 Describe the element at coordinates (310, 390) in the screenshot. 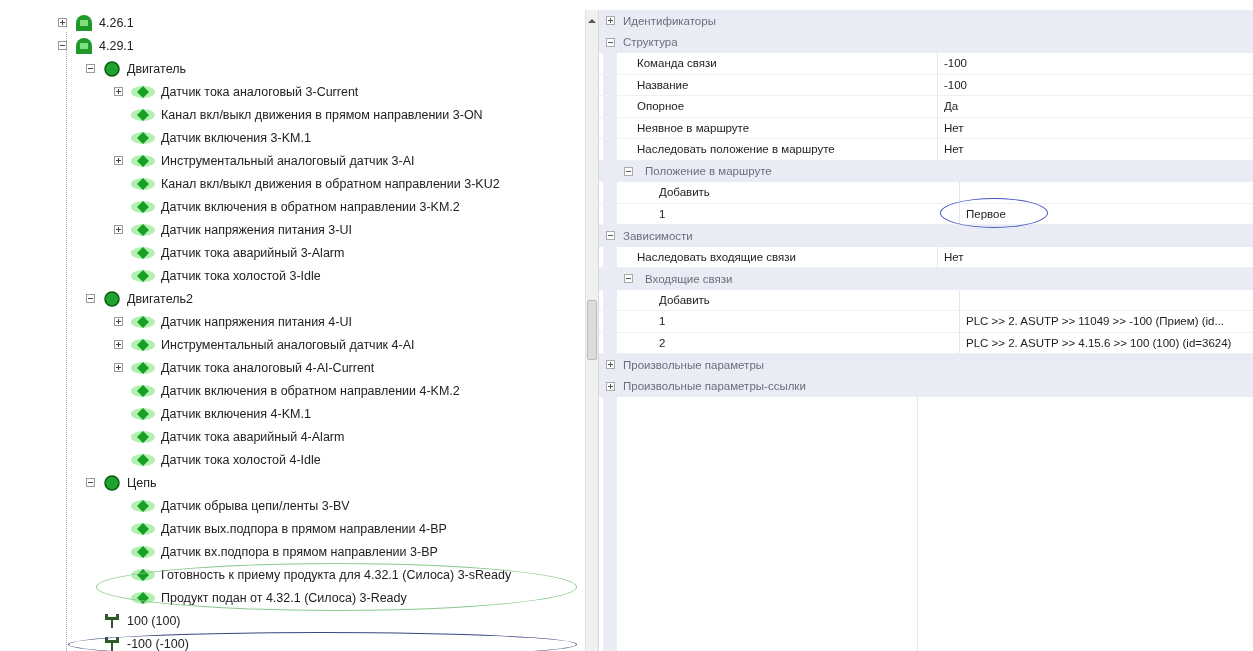

I see `tree-item: Датчик включения в обратном направлении 4-KM.2` at that location.